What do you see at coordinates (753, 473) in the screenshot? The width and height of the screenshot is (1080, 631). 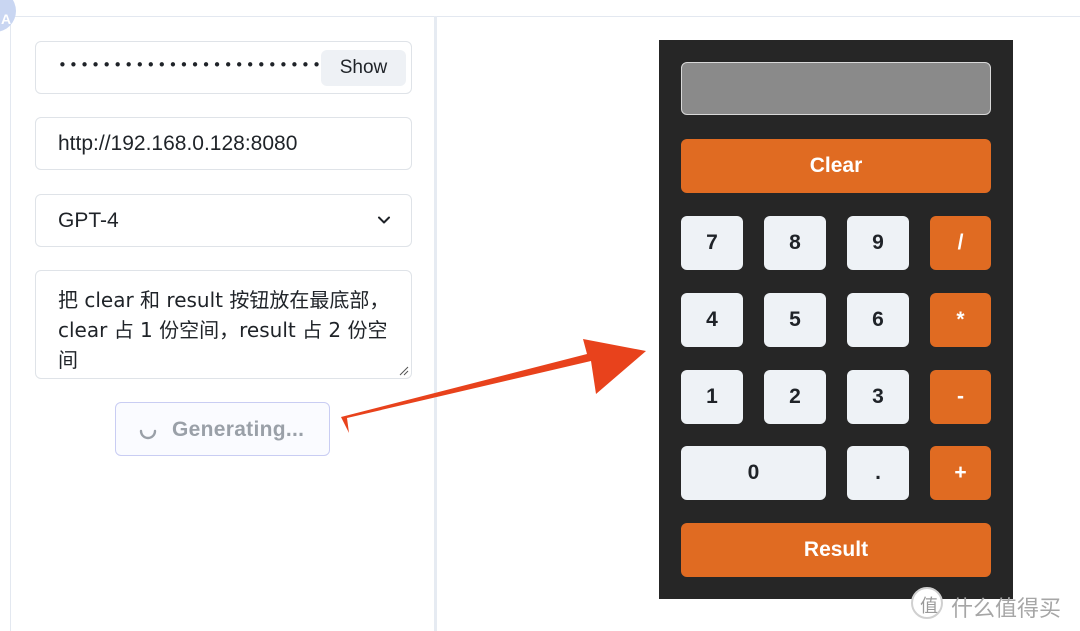 I see `key-0-button: 0` at bounding box center [753, 473].